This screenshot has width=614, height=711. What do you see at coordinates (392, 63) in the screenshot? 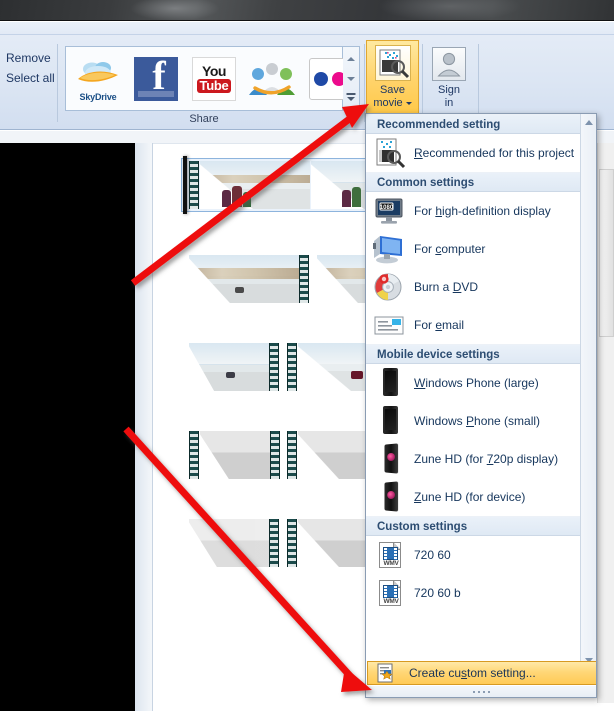
I see `save-movie-icon` at bounding box center [392, 63].